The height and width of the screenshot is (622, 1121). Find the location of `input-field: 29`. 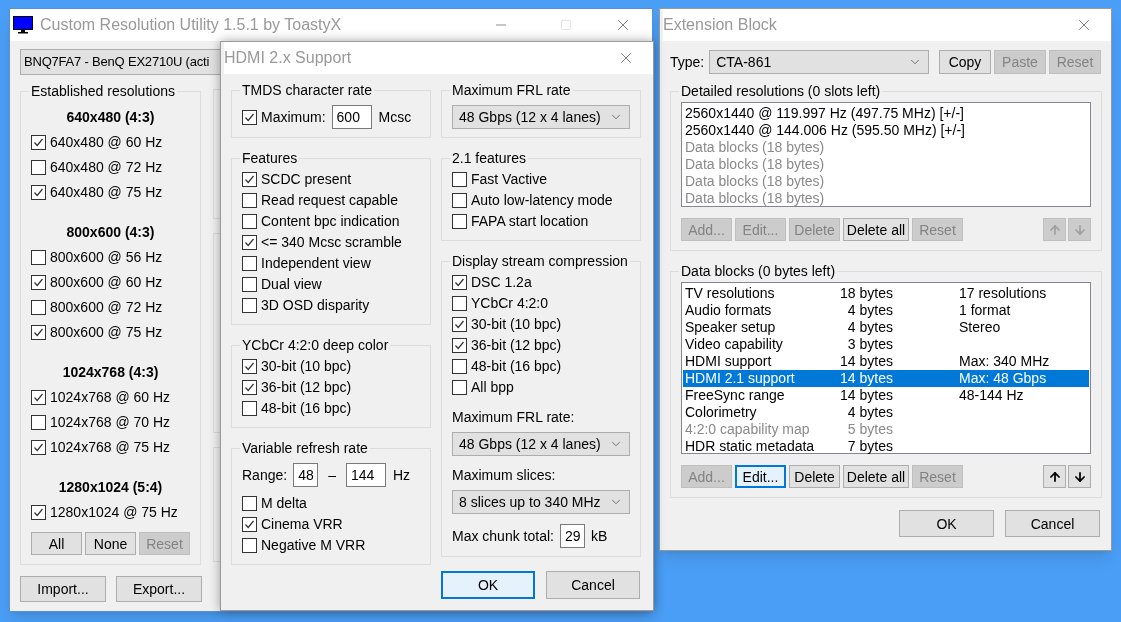

input-field: 29 is located at coordinates (572, 536).